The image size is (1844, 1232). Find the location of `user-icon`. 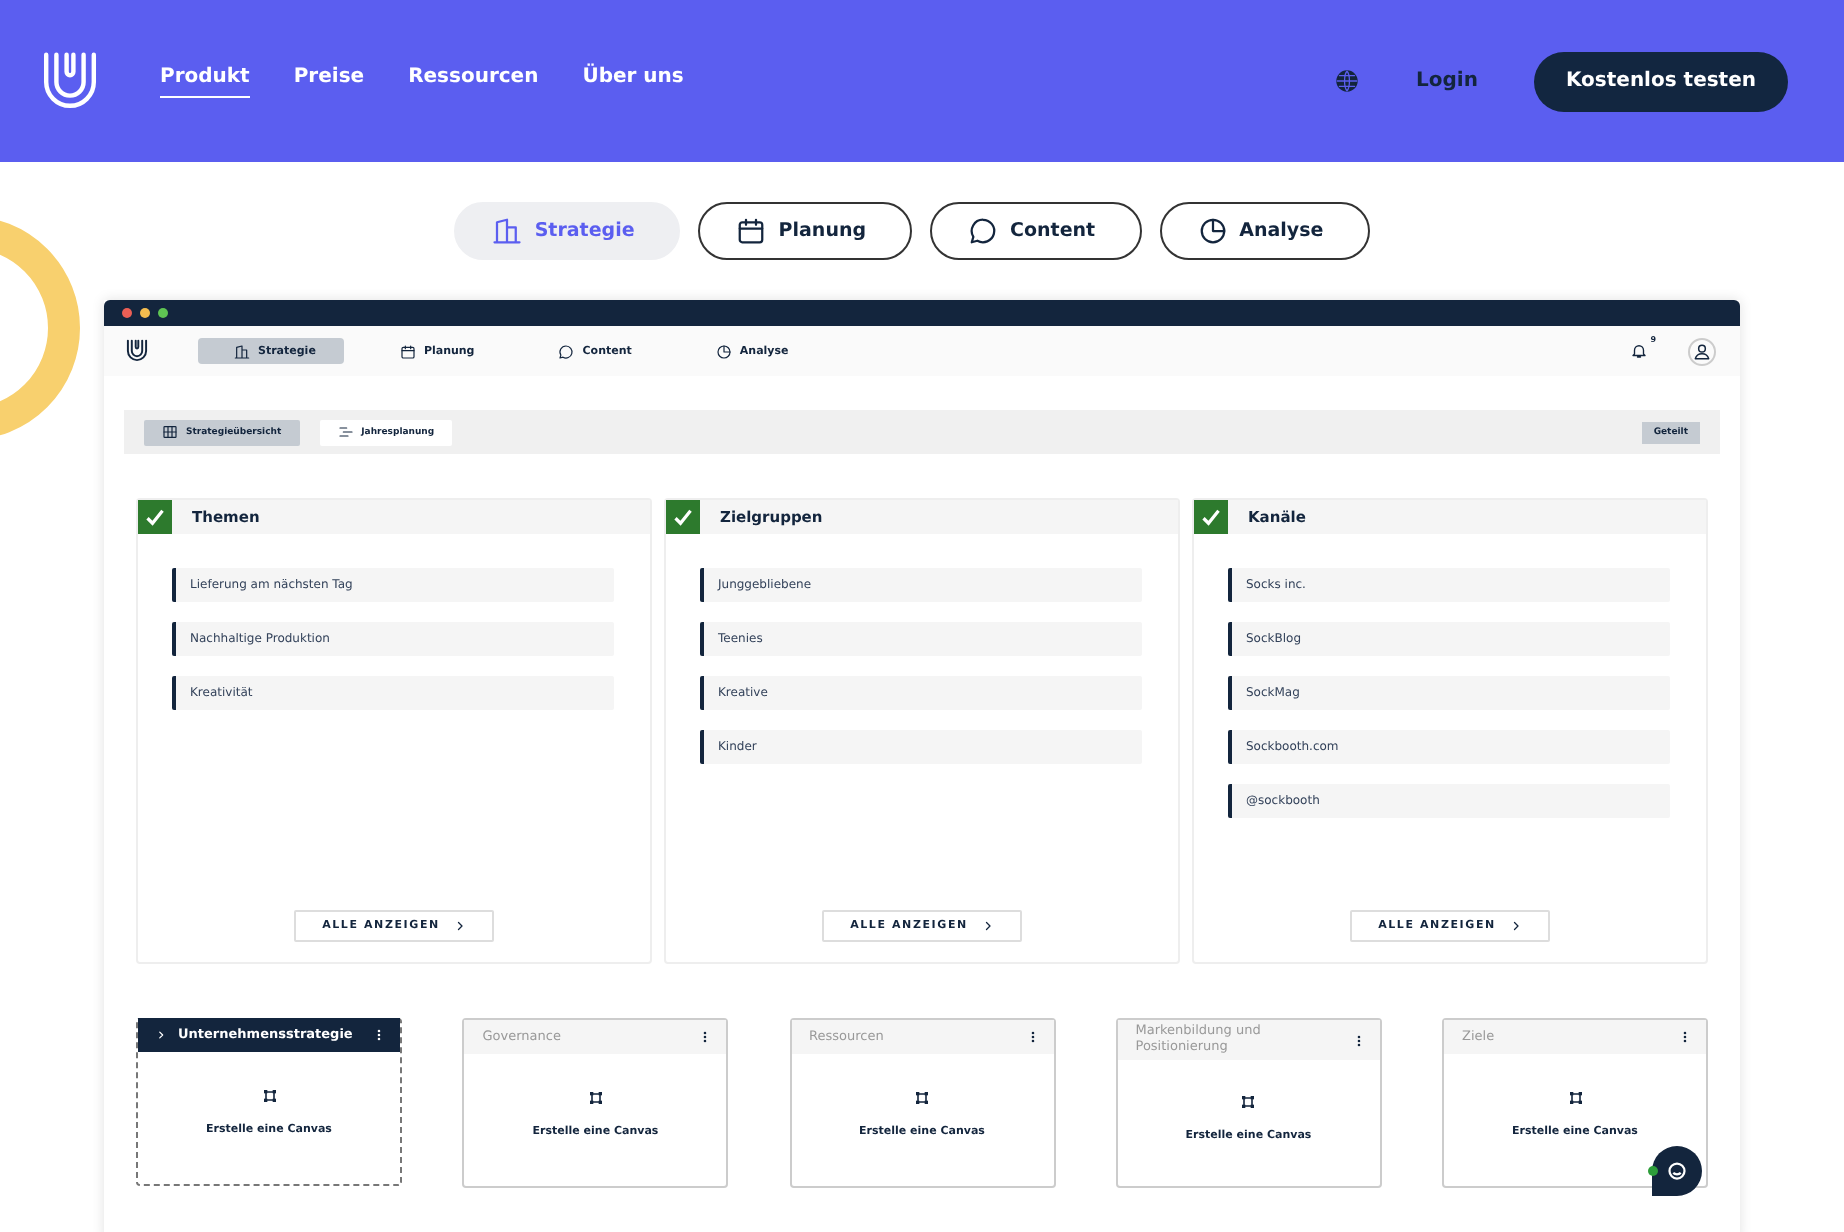

user-icon is located at coordinates (1702, 351).